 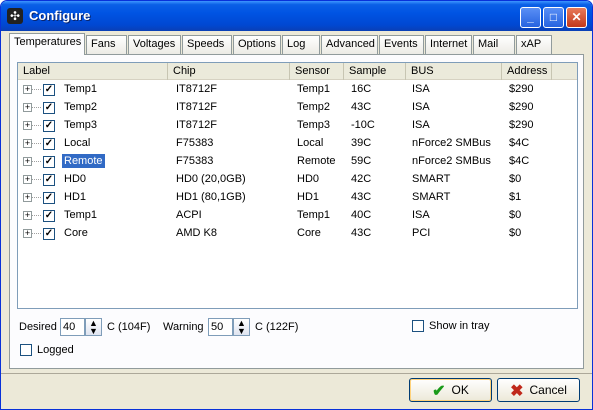 I want to click on row-chip: HD1 (80,1GB), so click(x=211, y=197).